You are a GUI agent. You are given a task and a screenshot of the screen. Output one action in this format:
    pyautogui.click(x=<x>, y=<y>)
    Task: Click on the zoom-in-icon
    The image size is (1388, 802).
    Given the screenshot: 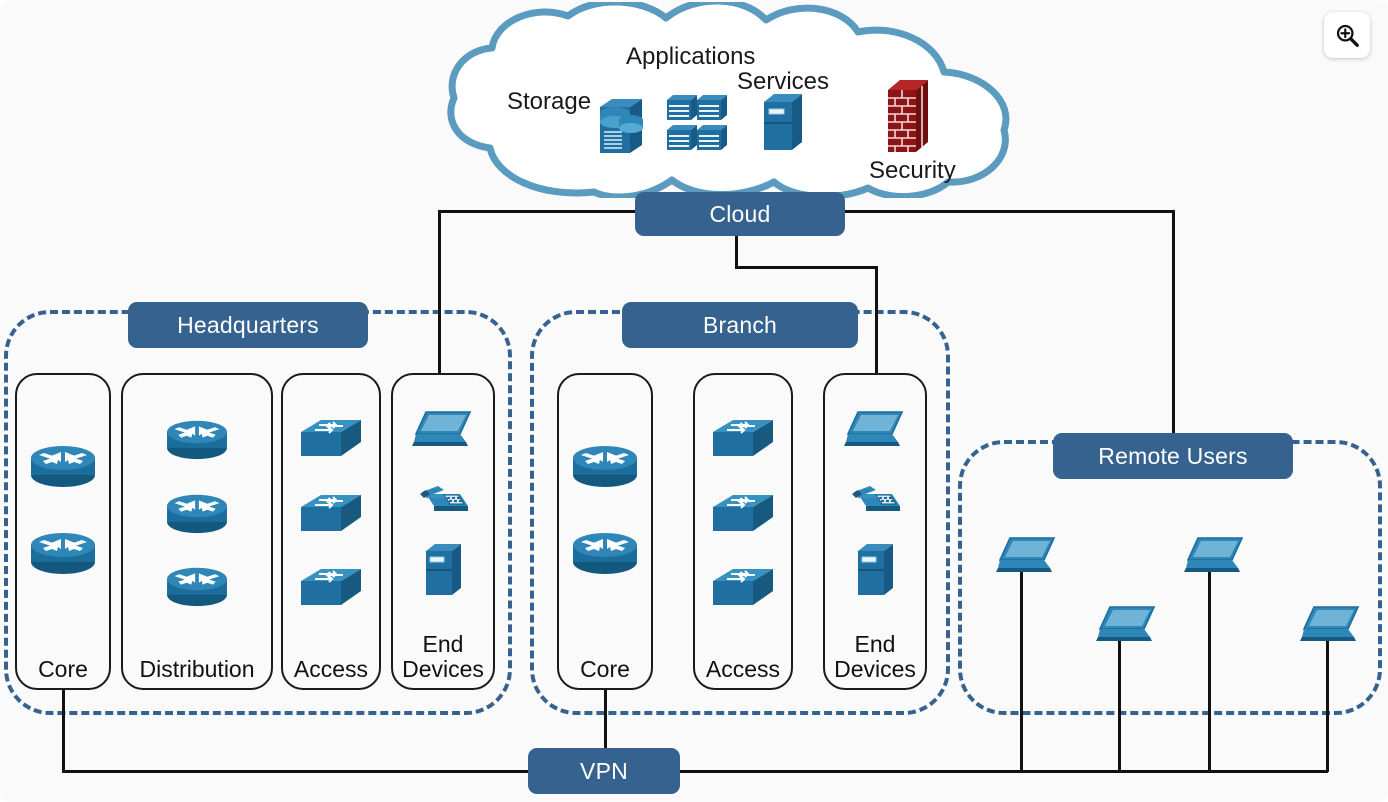 What is the action you would take?
    pyautogui.click(x=1347, y=35)
    